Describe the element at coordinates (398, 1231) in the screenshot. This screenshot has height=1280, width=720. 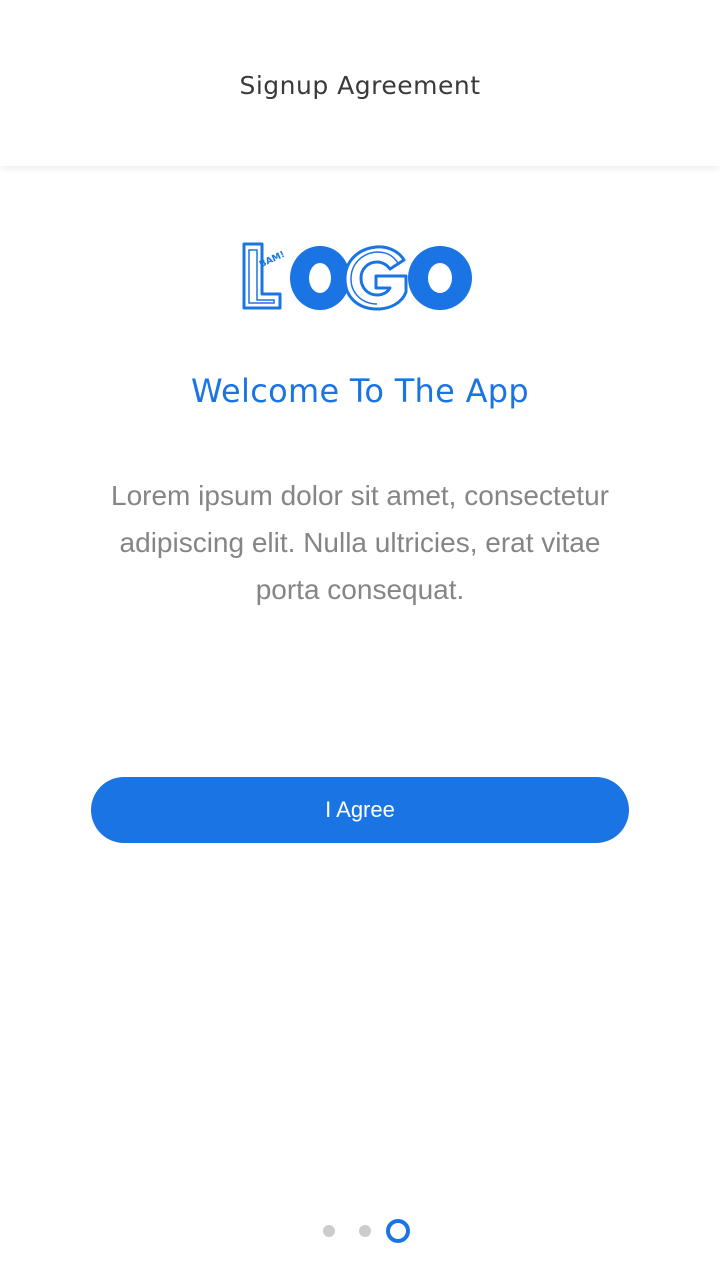
I see `page-dot-3-active` at that location.